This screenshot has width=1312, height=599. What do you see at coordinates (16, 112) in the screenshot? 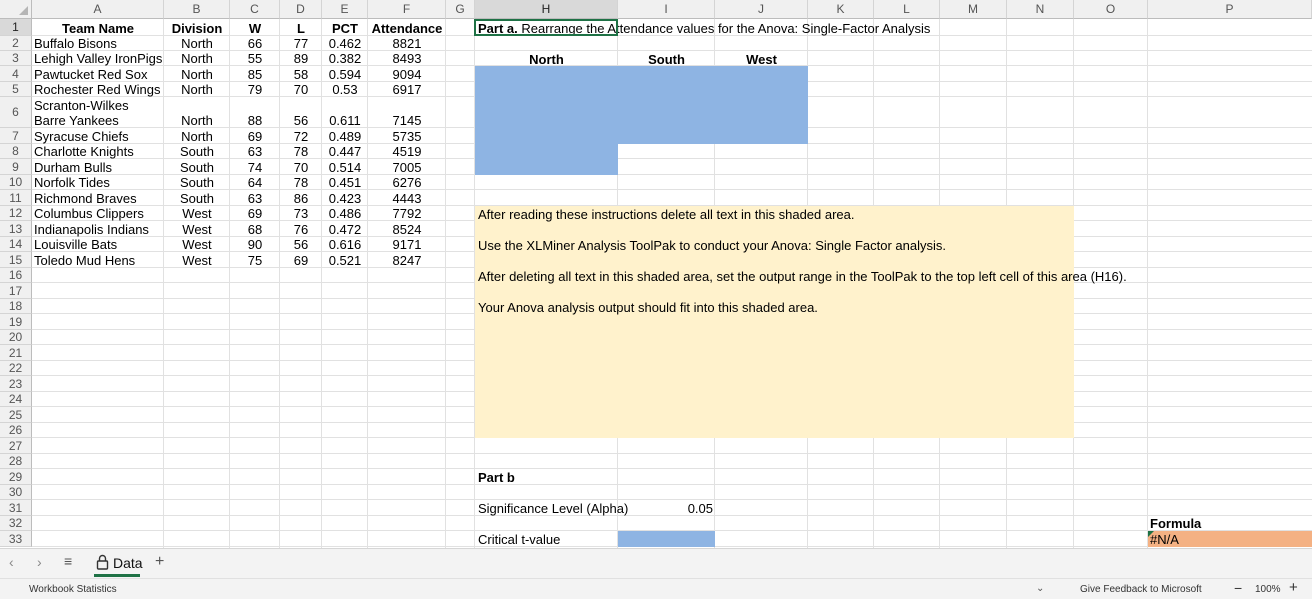
I see `row-header-6: 6` at bounding box center [16, 112].